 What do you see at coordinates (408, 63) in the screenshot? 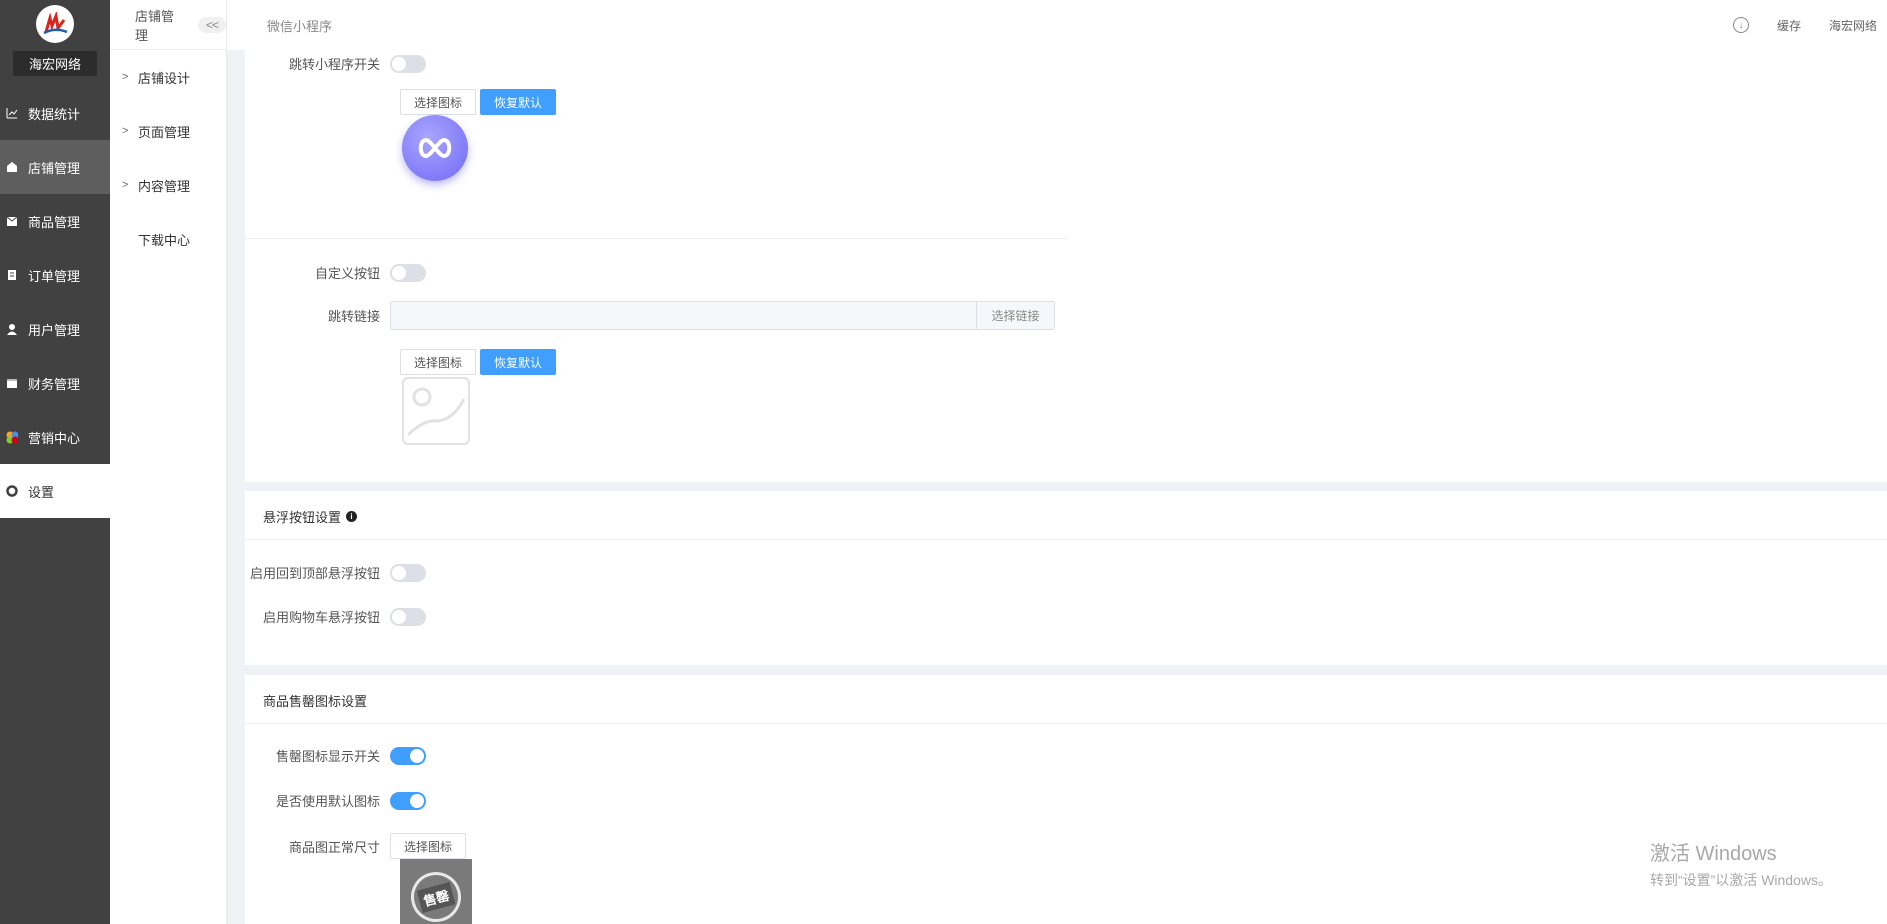
I see `mini-program-switch` at bounding box center [408, 63].